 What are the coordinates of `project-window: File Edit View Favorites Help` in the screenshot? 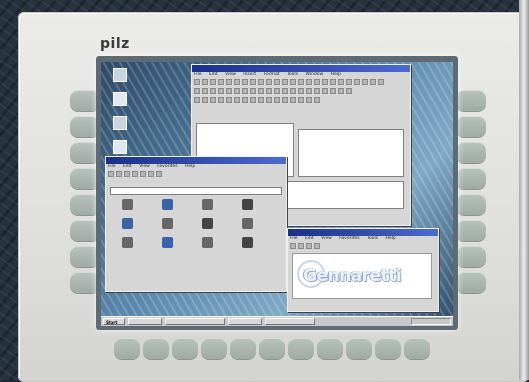 It's located at (196, 224).